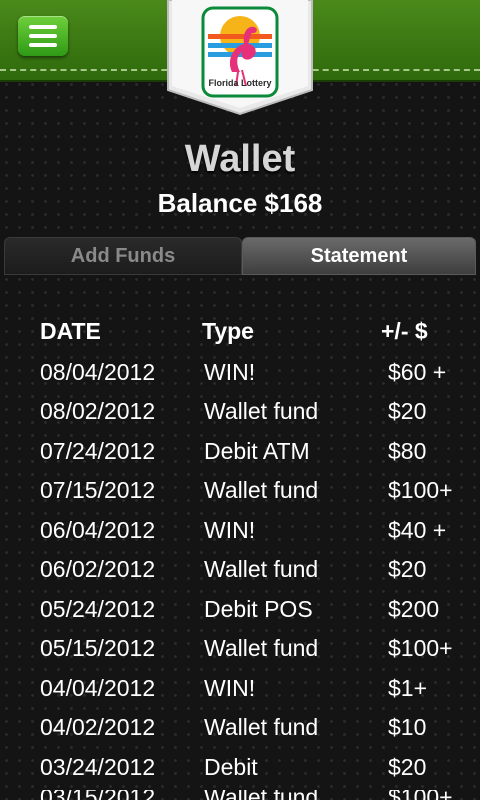 This screenshot has width=480, height=800. I want to click on row-type: Debit ATM, so click(257, 451).